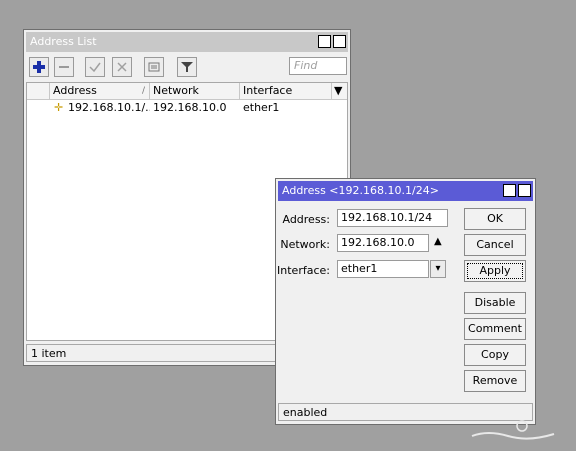 The image size is (576, 451). What do you see at coordinates (59, 107) in the screenshot?
I see `address-icon: ✛` at bounding box center [59, 107].